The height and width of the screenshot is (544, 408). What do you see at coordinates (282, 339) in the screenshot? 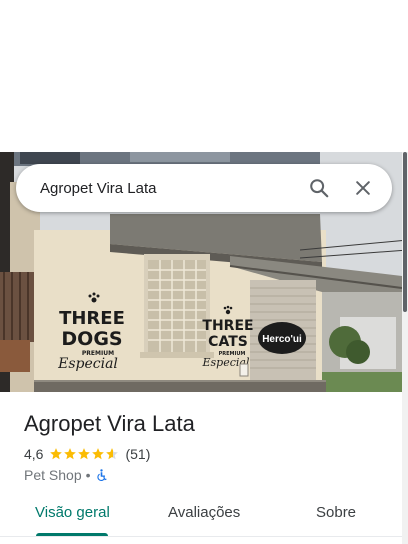
I see `round-sign-text: Herco'ui` at bounding box center [282, 339].